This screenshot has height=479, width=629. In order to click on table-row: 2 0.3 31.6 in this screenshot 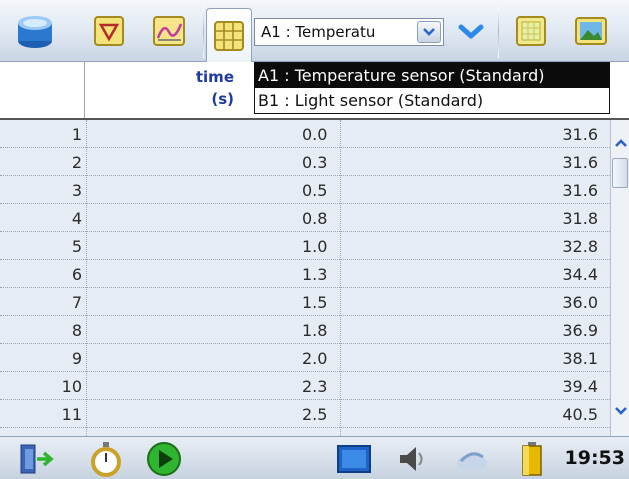, I will do `click(305, 162)`.